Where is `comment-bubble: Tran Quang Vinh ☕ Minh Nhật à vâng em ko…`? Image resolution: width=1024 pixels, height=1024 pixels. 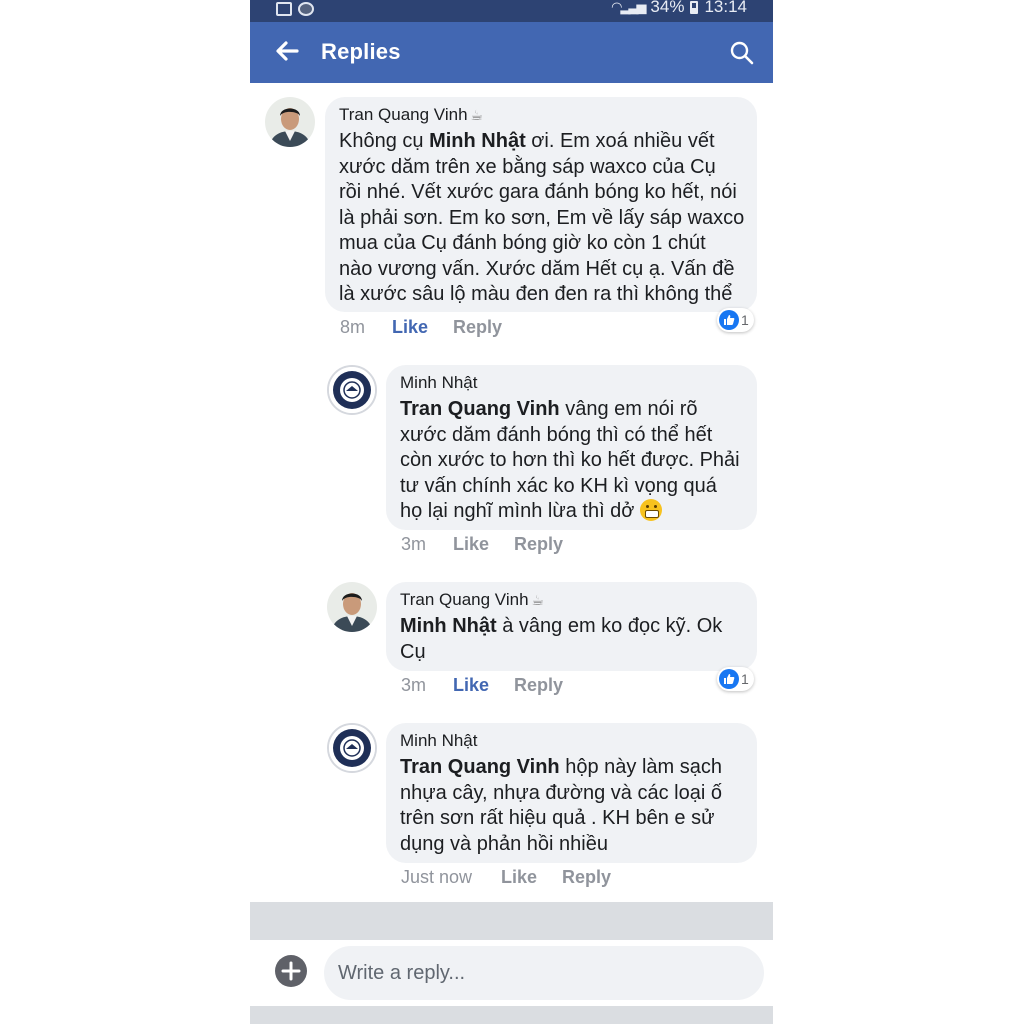
comment-bubble: Tran Quang Vinh ☕ Minh Nhật à vâng em ko… is located at coordinates (571, 626).